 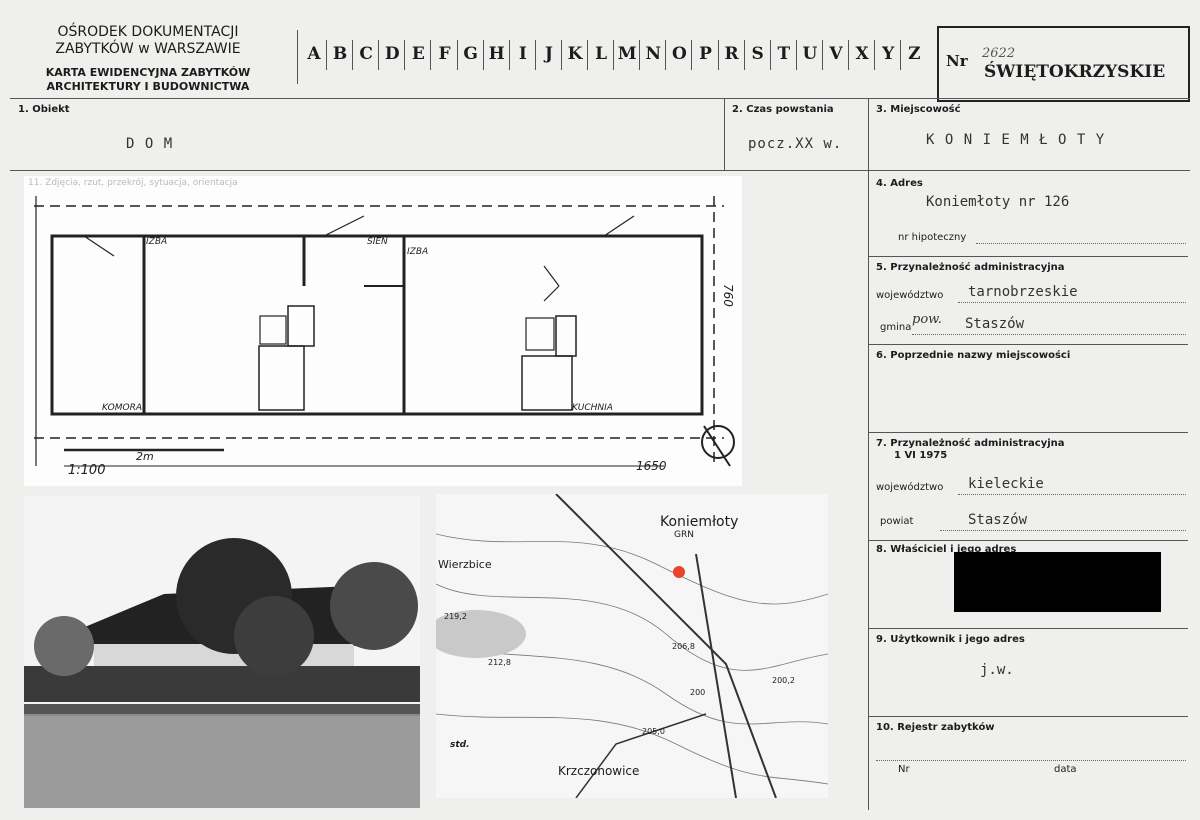 I want to click on nr-label: Nr, so click(x=957, y=61).